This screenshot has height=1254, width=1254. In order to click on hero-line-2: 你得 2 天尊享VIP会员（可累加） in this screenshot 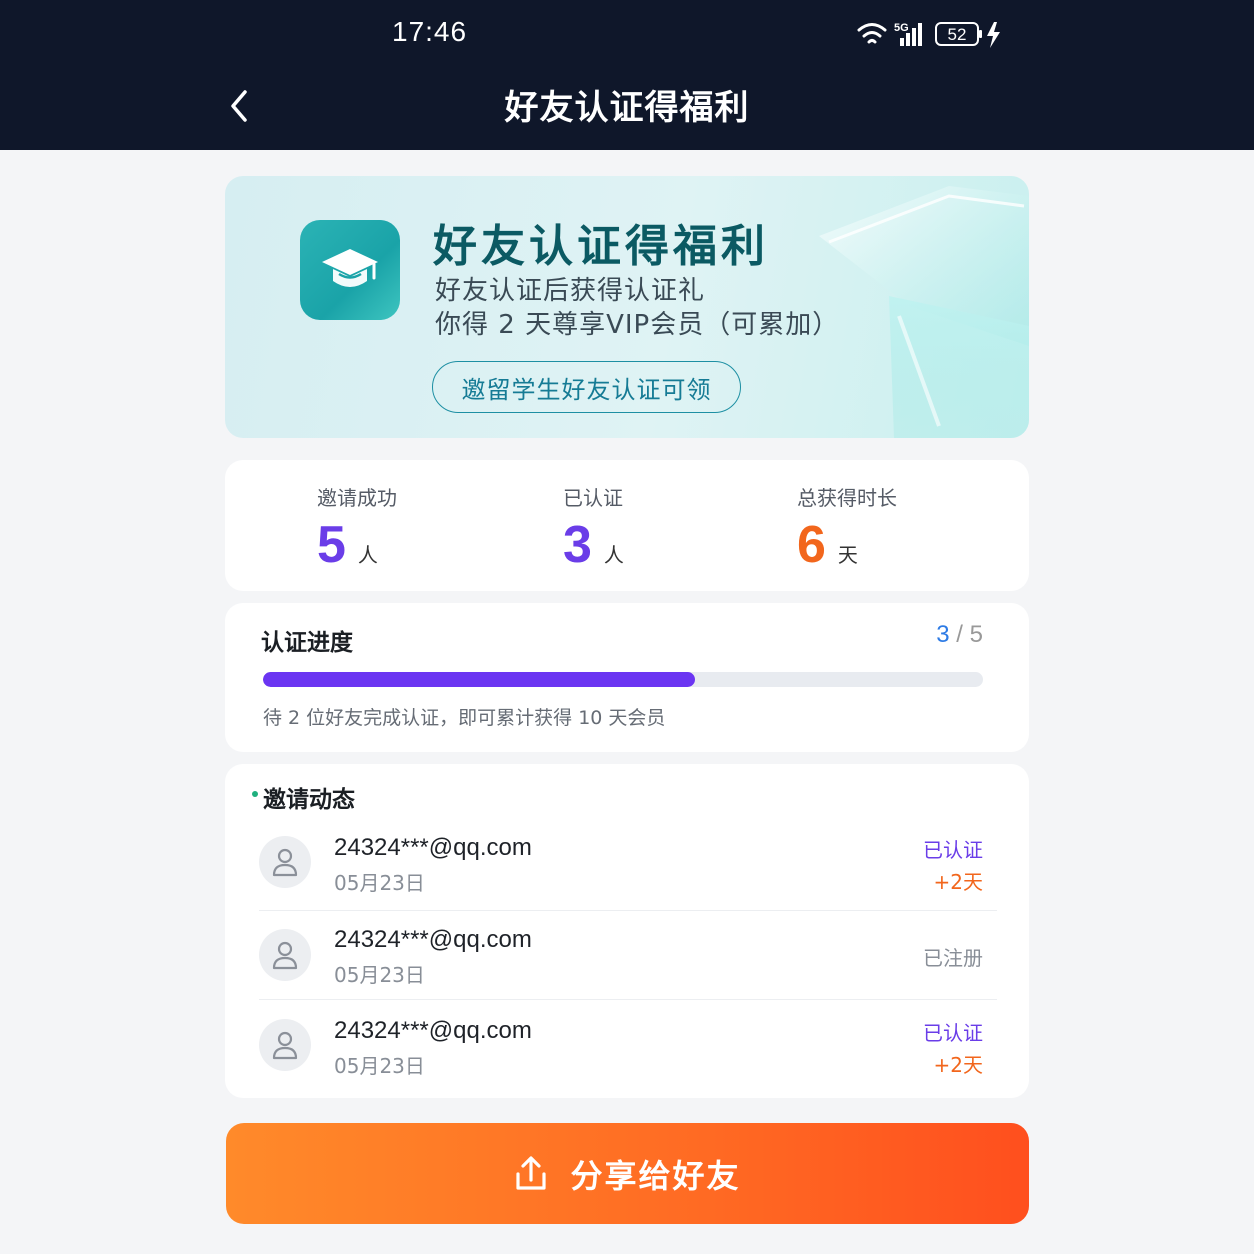, I will do `click(637, 325)`.